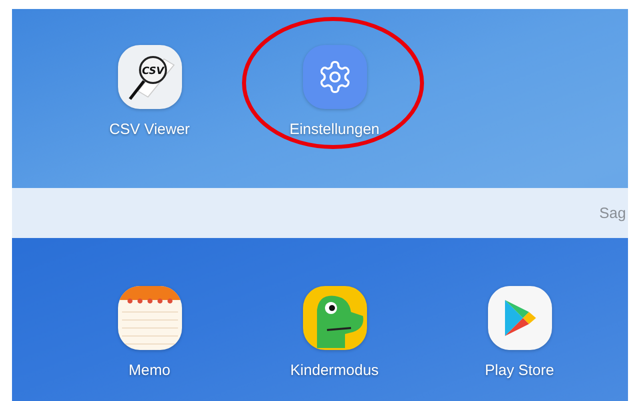 This screenshot has width=631, height=401. I want to click on app-label: Einstellungen, so click(334, 129).